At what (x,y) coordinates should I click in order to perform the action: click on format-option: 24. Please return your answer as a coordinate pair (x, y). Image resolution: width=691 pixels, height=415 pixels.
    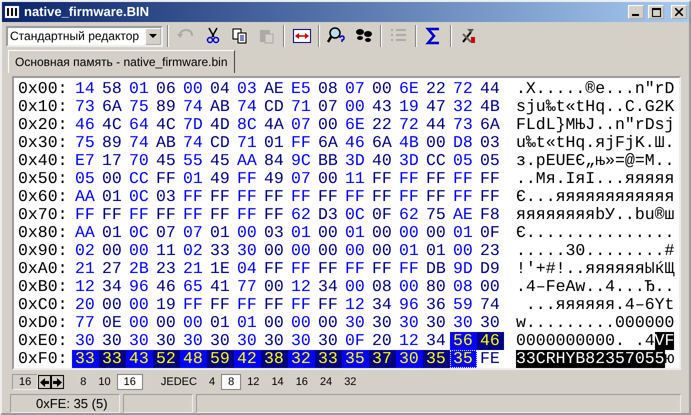
    Looking at the image, I should click on (326, 382).